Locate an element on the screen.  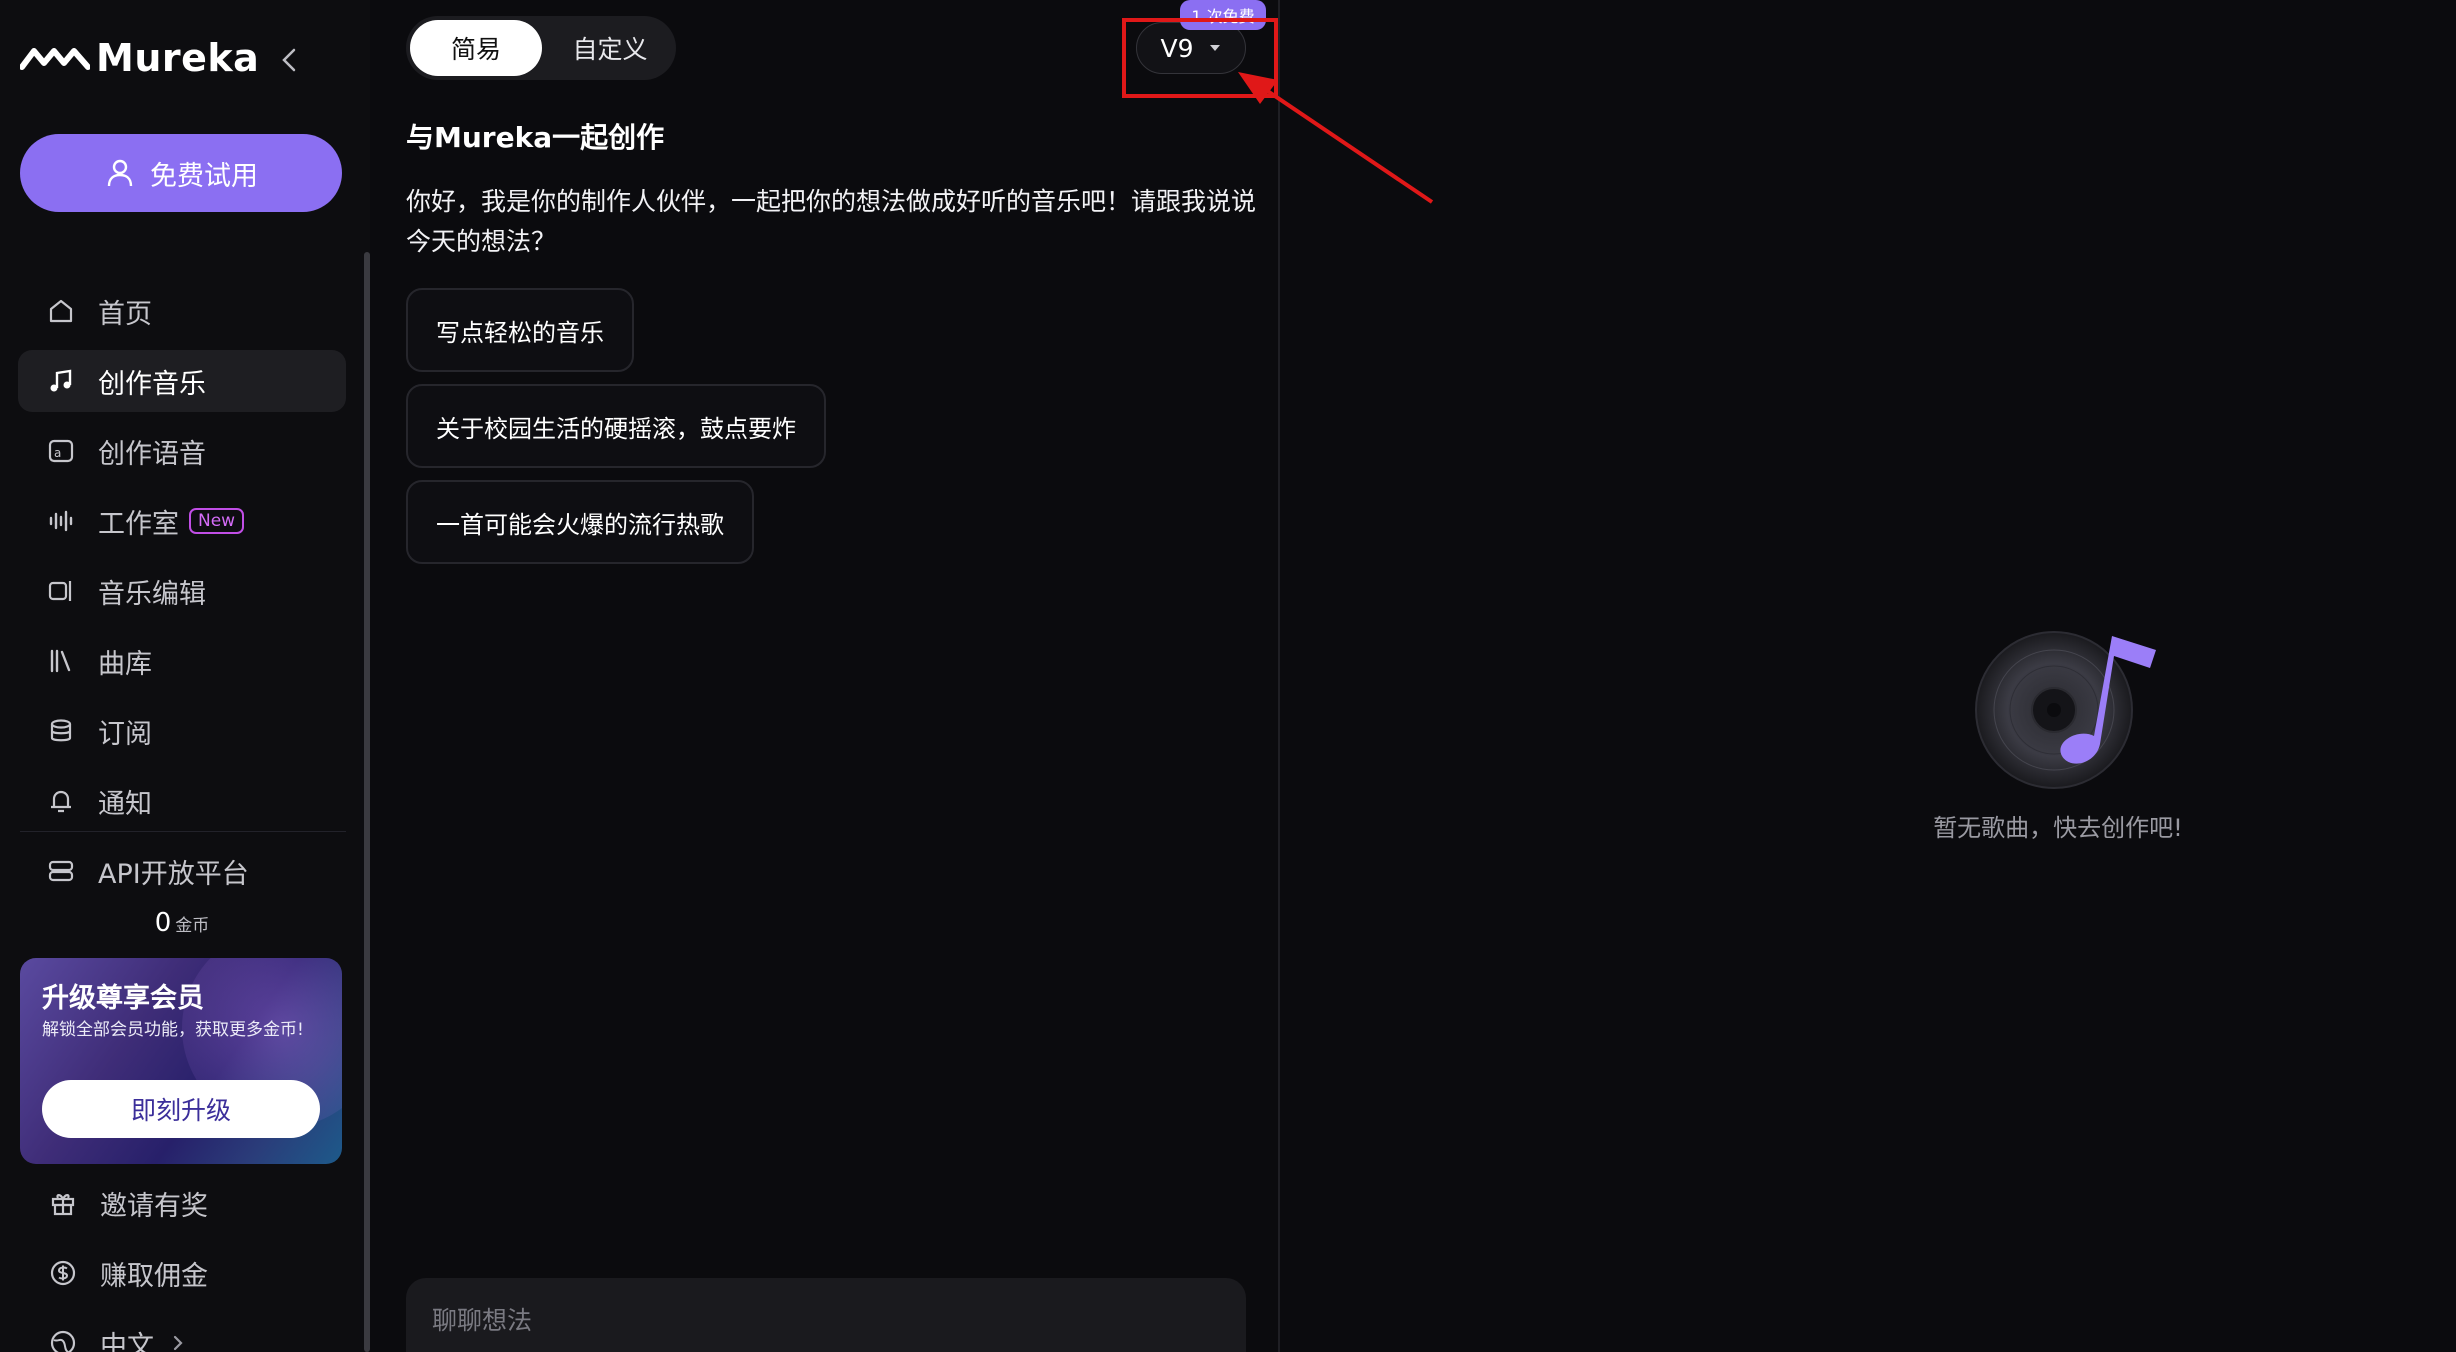
suggestion-chip: 关于校园生活的硬摇滚，鼓点要炸 is located at coordinates (616, 426).